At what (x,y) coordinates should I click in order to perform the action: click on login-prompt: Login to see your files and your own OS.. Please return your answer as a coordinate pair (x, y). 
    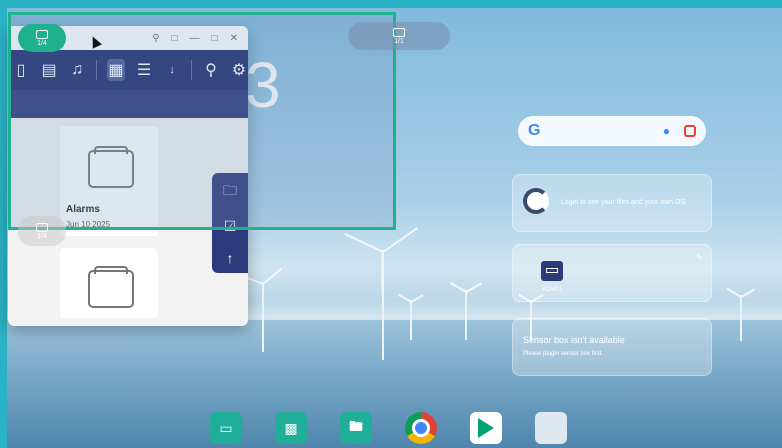
    Looking at the image, I should click on (624, 202).